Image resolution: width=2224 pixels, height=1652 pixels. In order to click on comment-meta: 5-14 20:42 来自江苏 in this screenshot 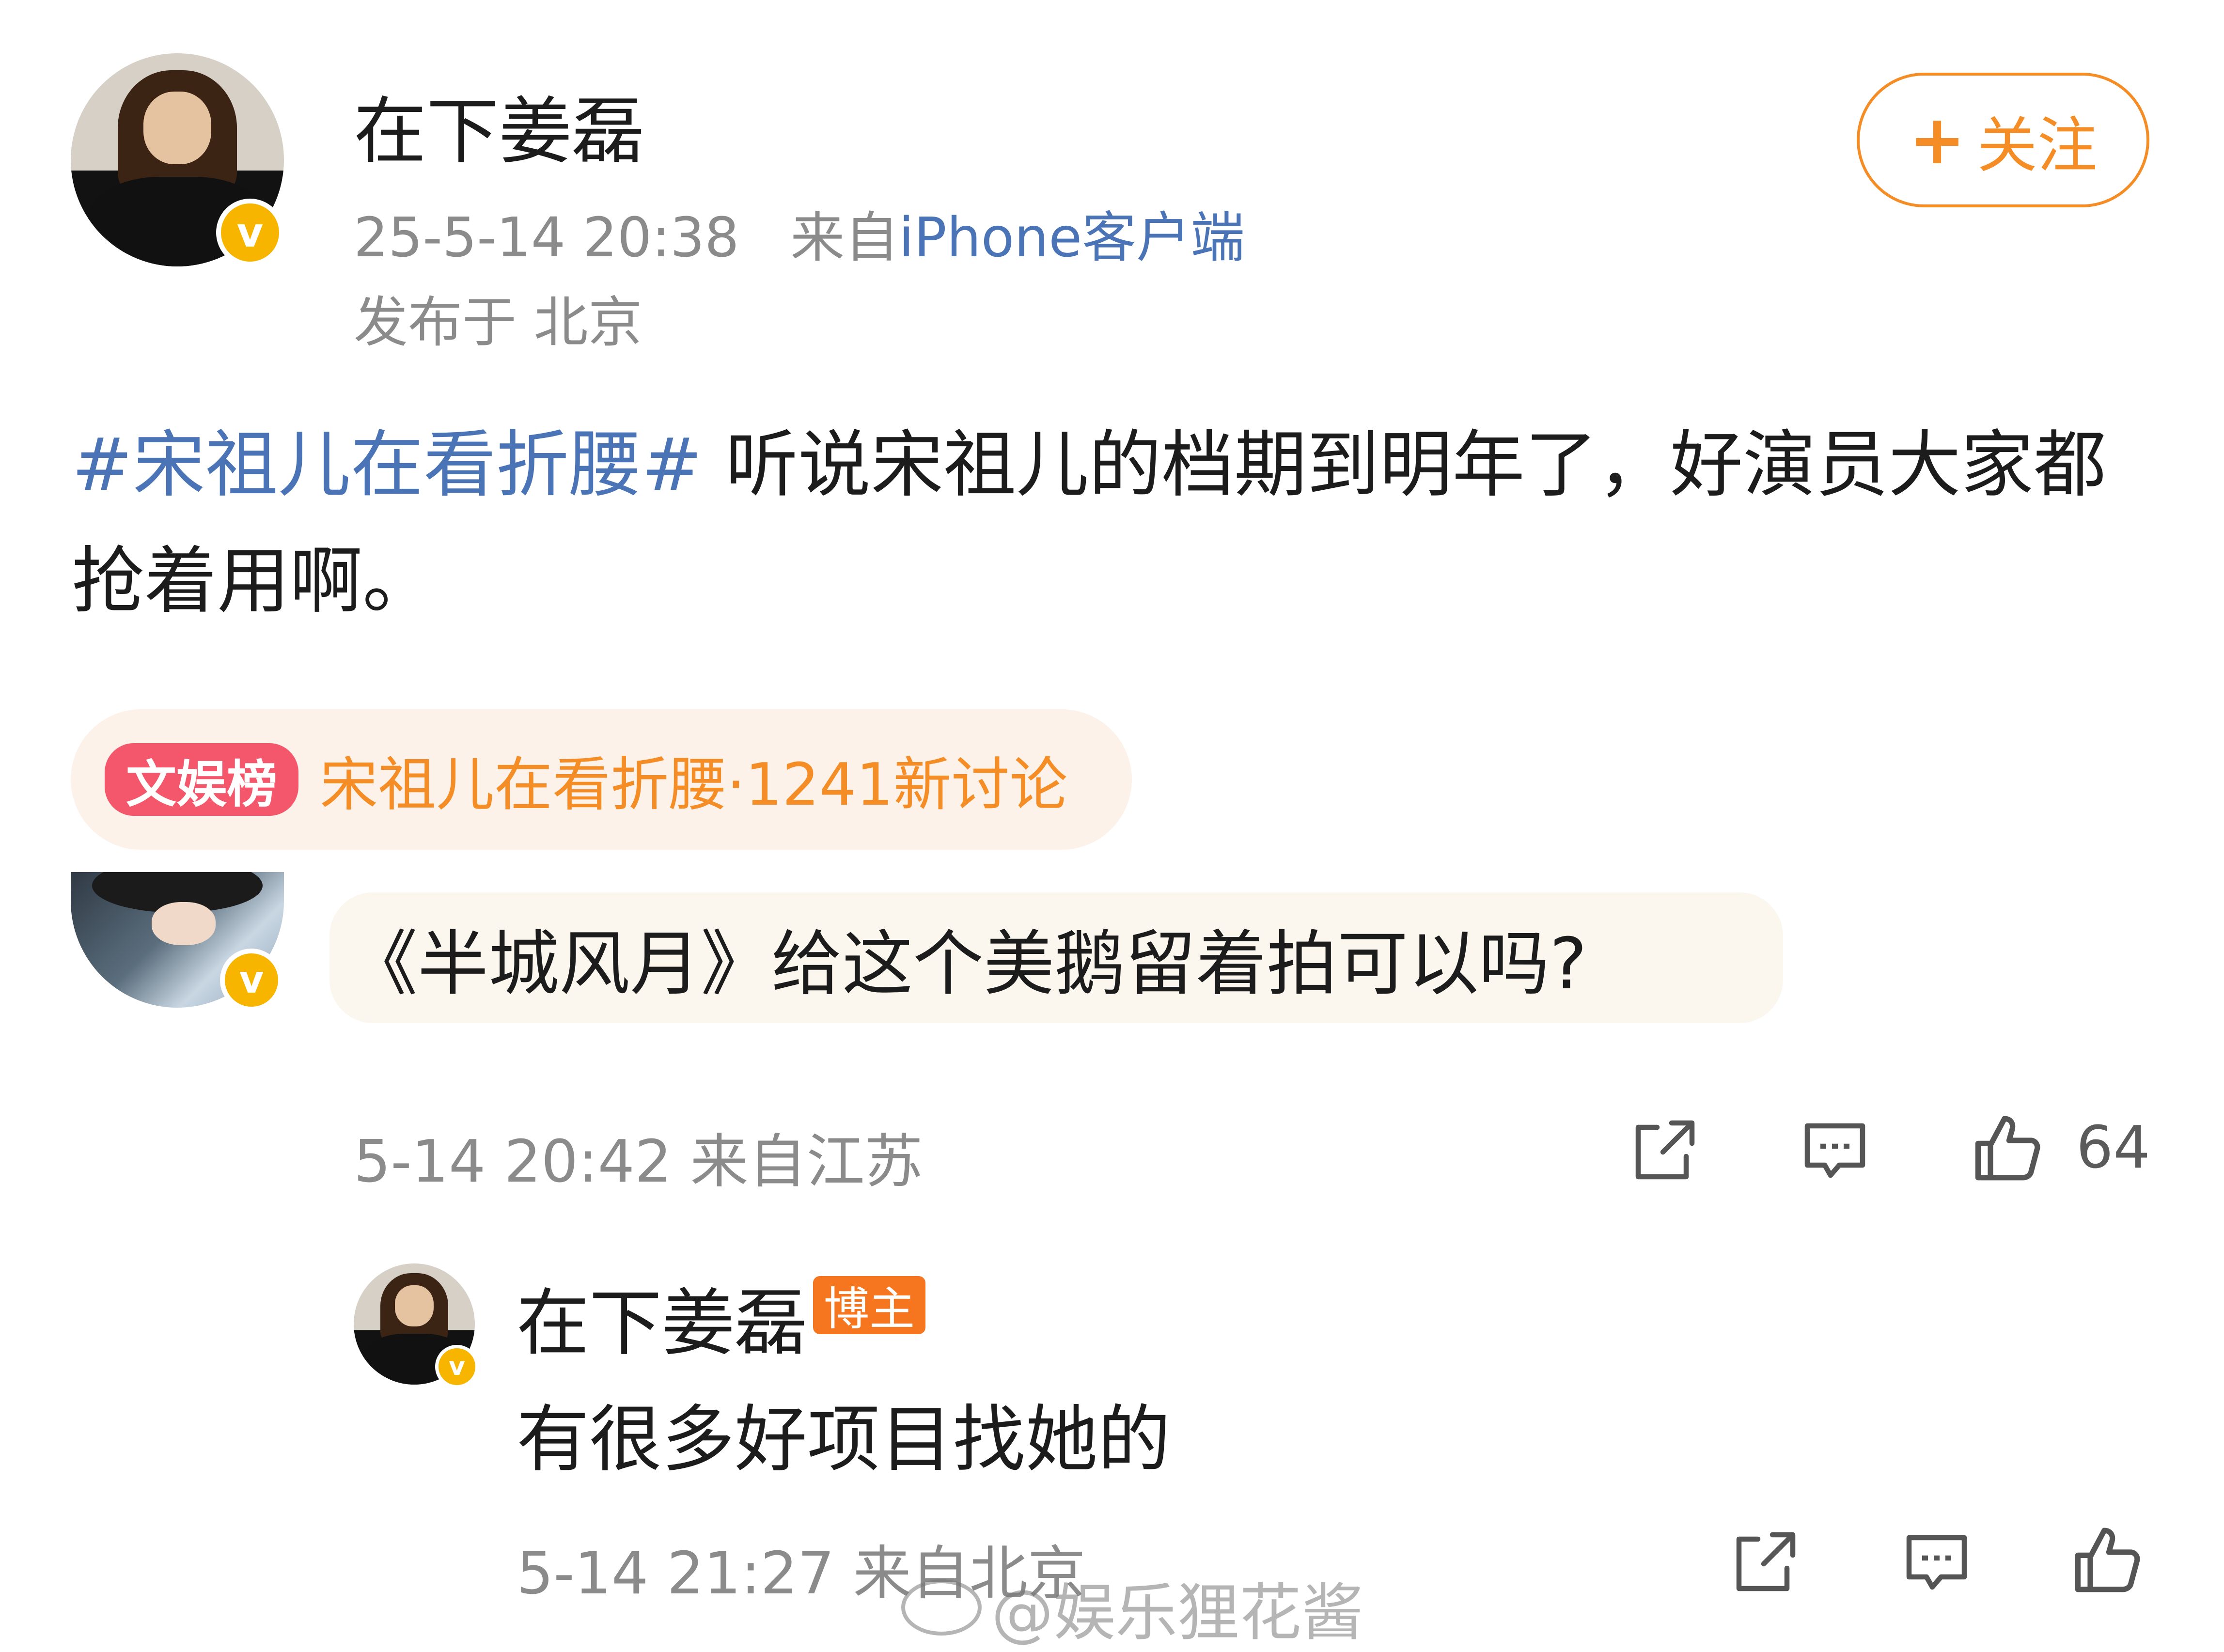, I will do `click(638, 1162)`.